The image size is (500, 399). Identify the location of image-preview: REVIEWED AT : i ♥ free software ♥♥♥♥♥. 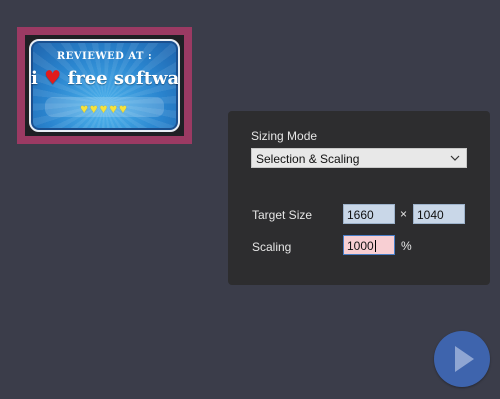
(104, 85).